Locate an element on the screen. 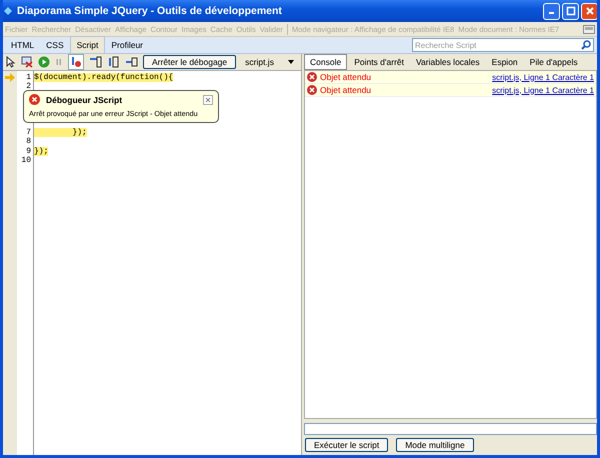  search-icon is located at coordinates (586, 45).